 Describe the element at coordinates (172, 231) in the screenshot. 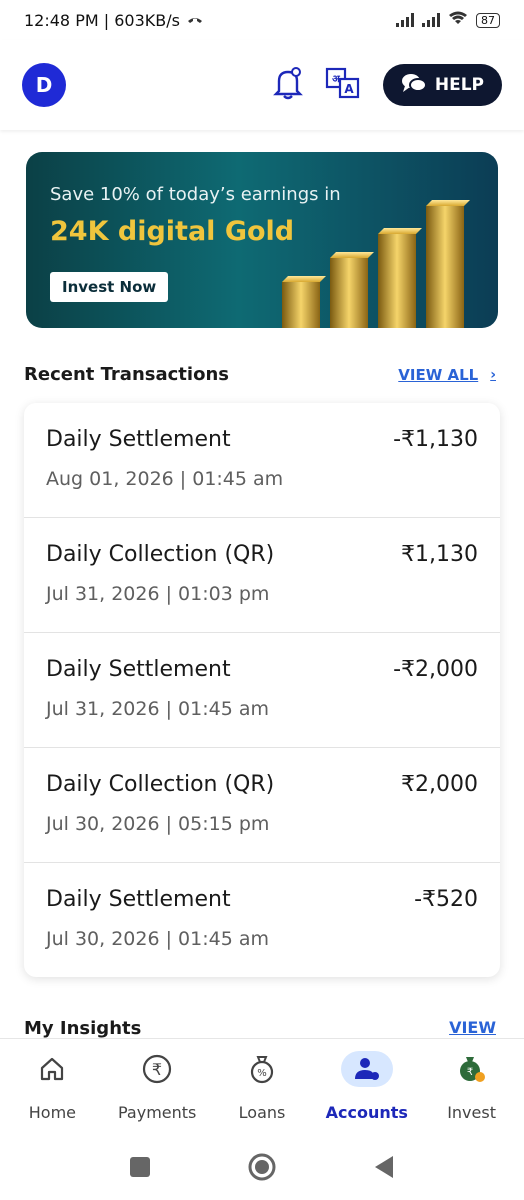

I see `banner-line2: 24K digital Gold` at that location.